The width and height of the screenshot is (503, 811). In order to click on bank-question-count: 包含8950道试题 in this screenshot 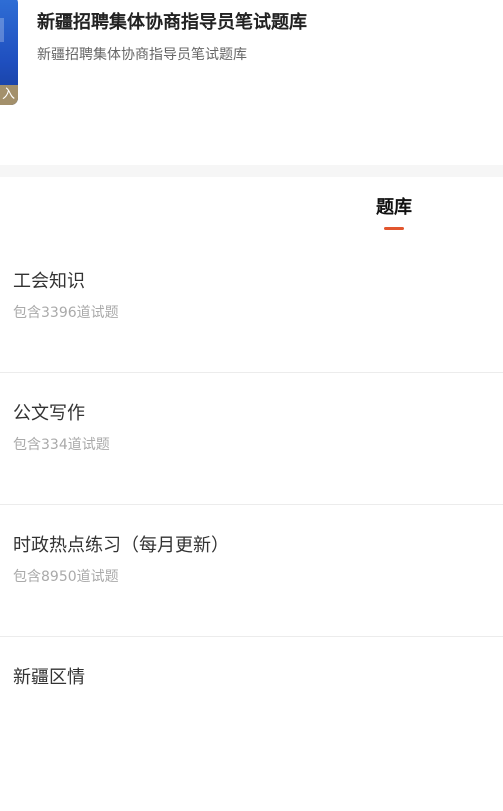, I will do `click(66, 577)`.